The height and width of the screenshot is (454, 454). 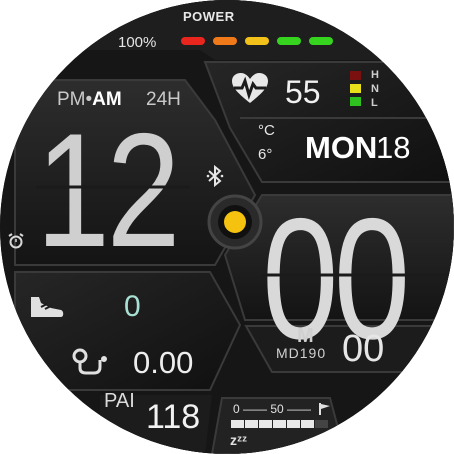 I want to click on heart-rate-icon, so click(x=250, y=88).